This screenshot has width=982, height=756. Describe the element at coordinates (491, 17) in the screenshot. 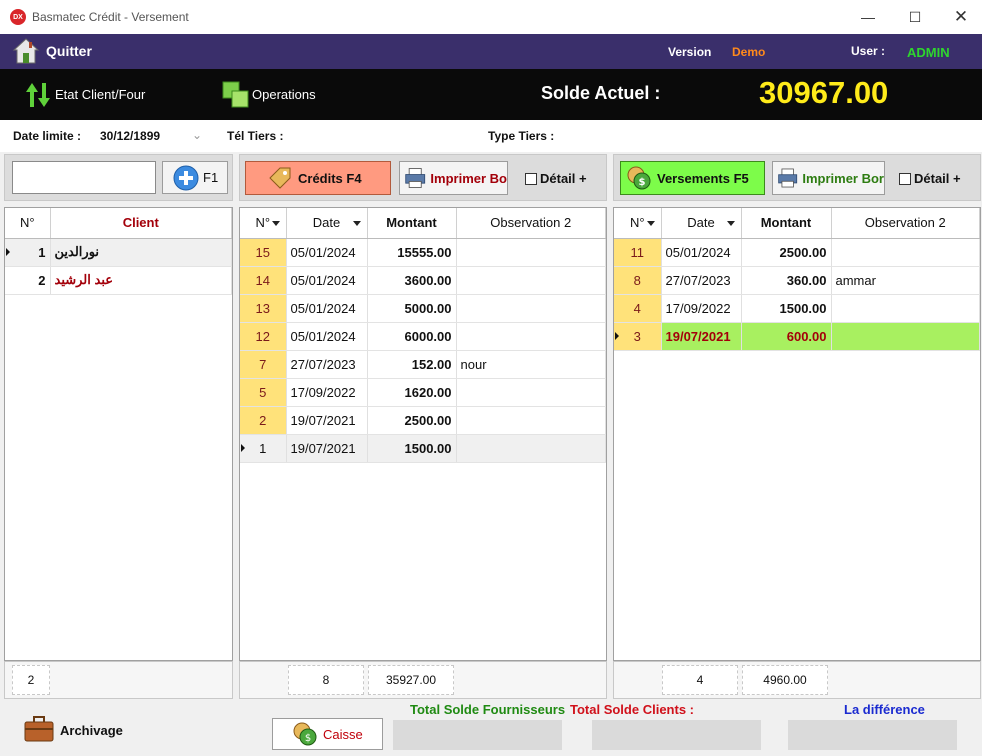

I see `title-bar: DX Basmatec Crédit - Versement — ☐ ✕` at that location.